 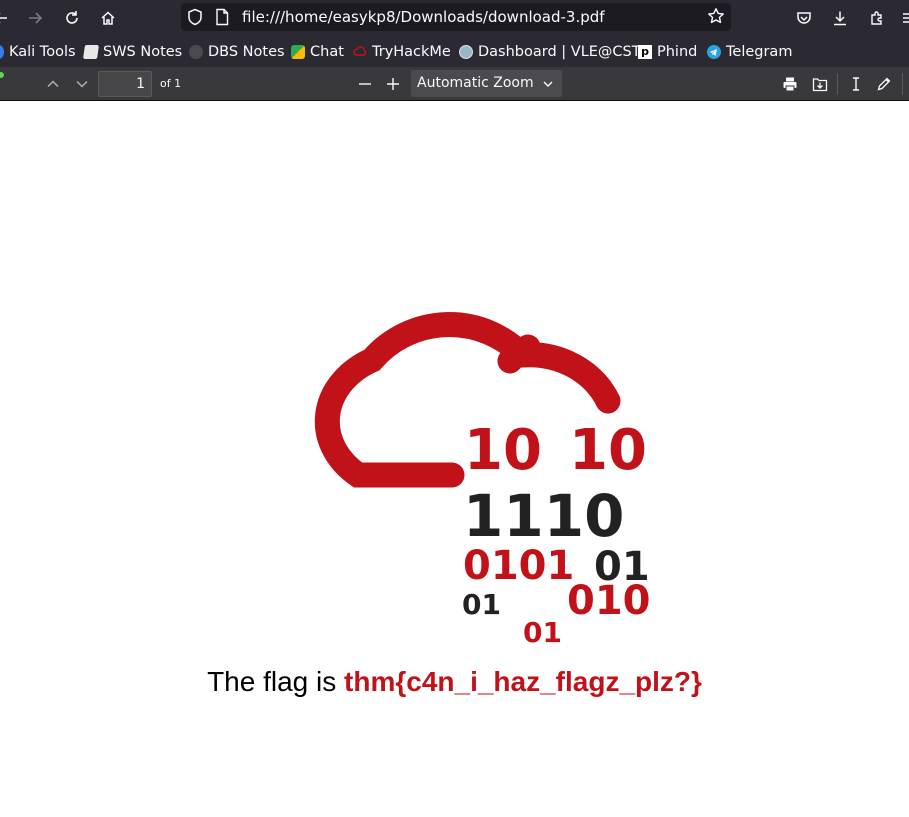 What do you see at coordinates (609, 601) in the screenshot?
I see `binary-digits: 010` at bounding box center [609, 601].